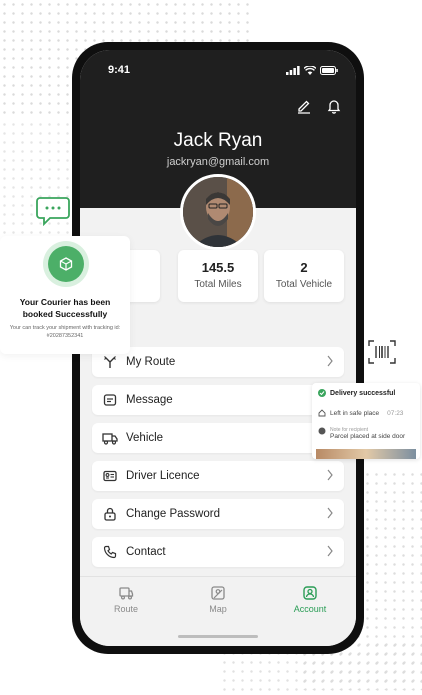 The width and height of the screenshot is (422, 695). I want to click on tab-route: Route, so click(126, 599).